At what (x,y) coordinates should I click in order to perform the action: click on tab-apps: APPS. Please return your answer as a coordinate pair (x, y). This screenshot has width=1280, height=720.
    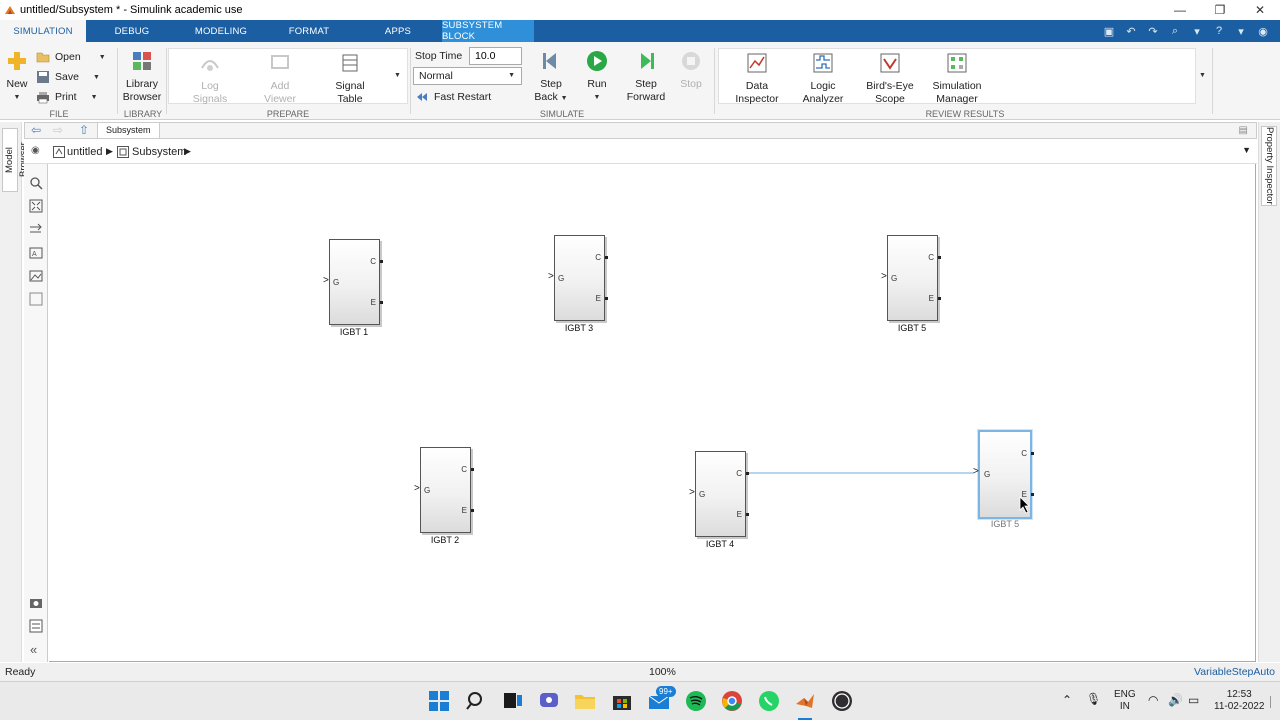
    Looking at the image, I should click on (398, 31).